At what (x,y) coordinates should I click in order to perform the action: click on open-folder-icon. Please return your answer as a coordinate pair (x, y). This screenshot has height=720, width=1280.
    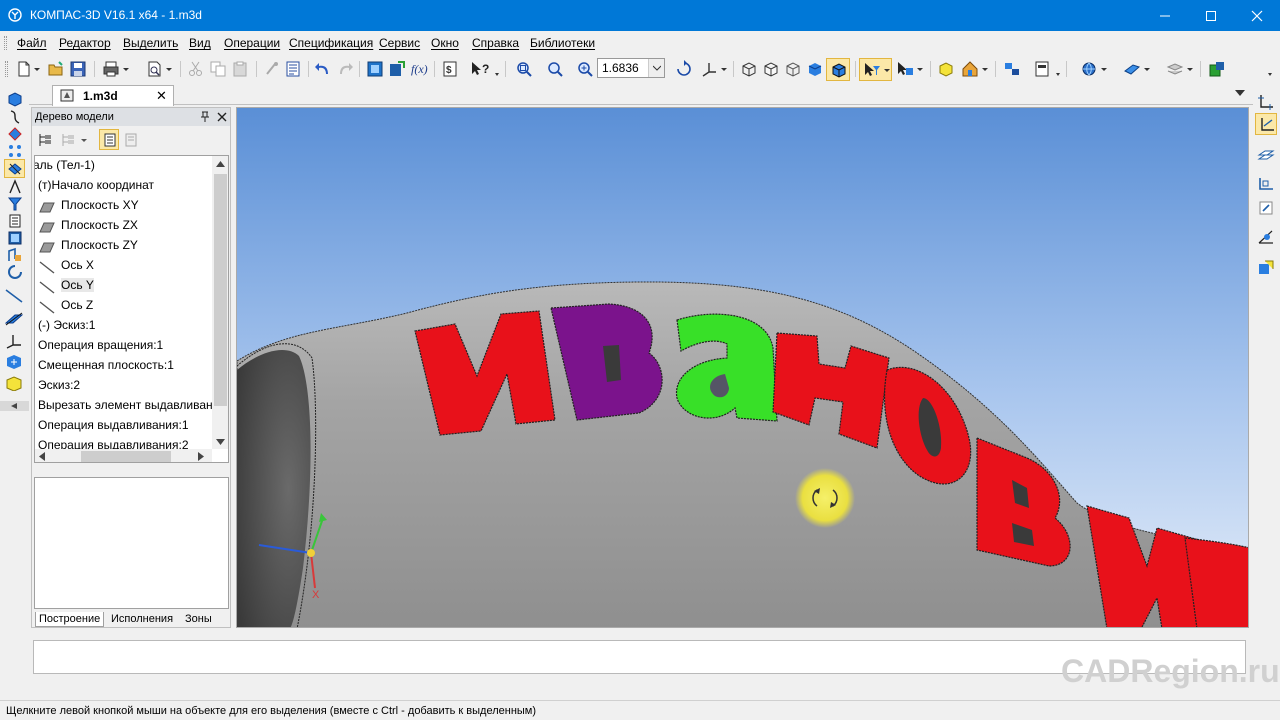
    Looking at the image, I should click on (56, 69).